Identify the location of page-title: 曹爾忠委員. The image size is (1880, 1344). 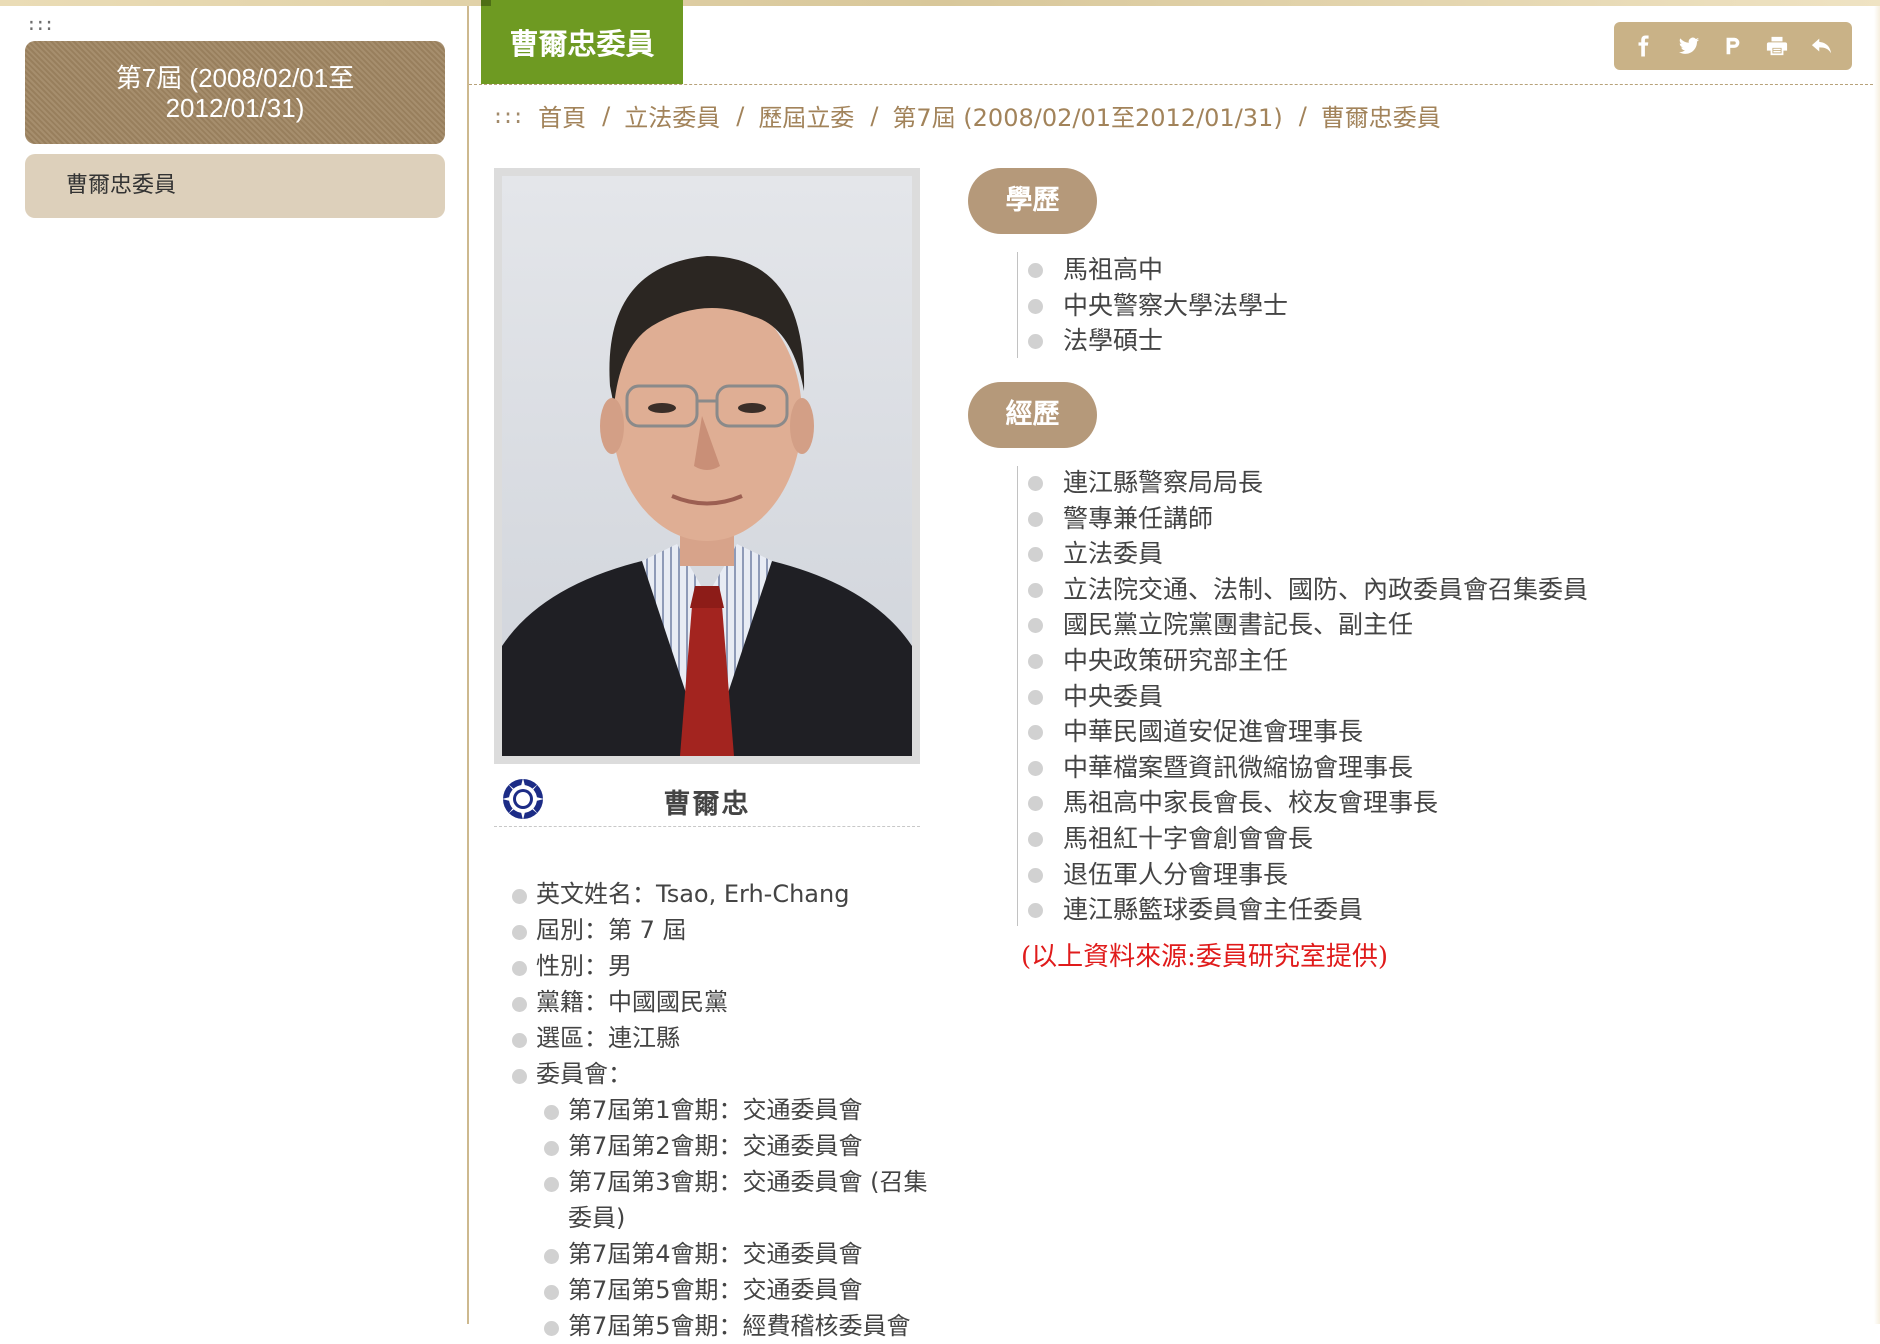
(582, 42).